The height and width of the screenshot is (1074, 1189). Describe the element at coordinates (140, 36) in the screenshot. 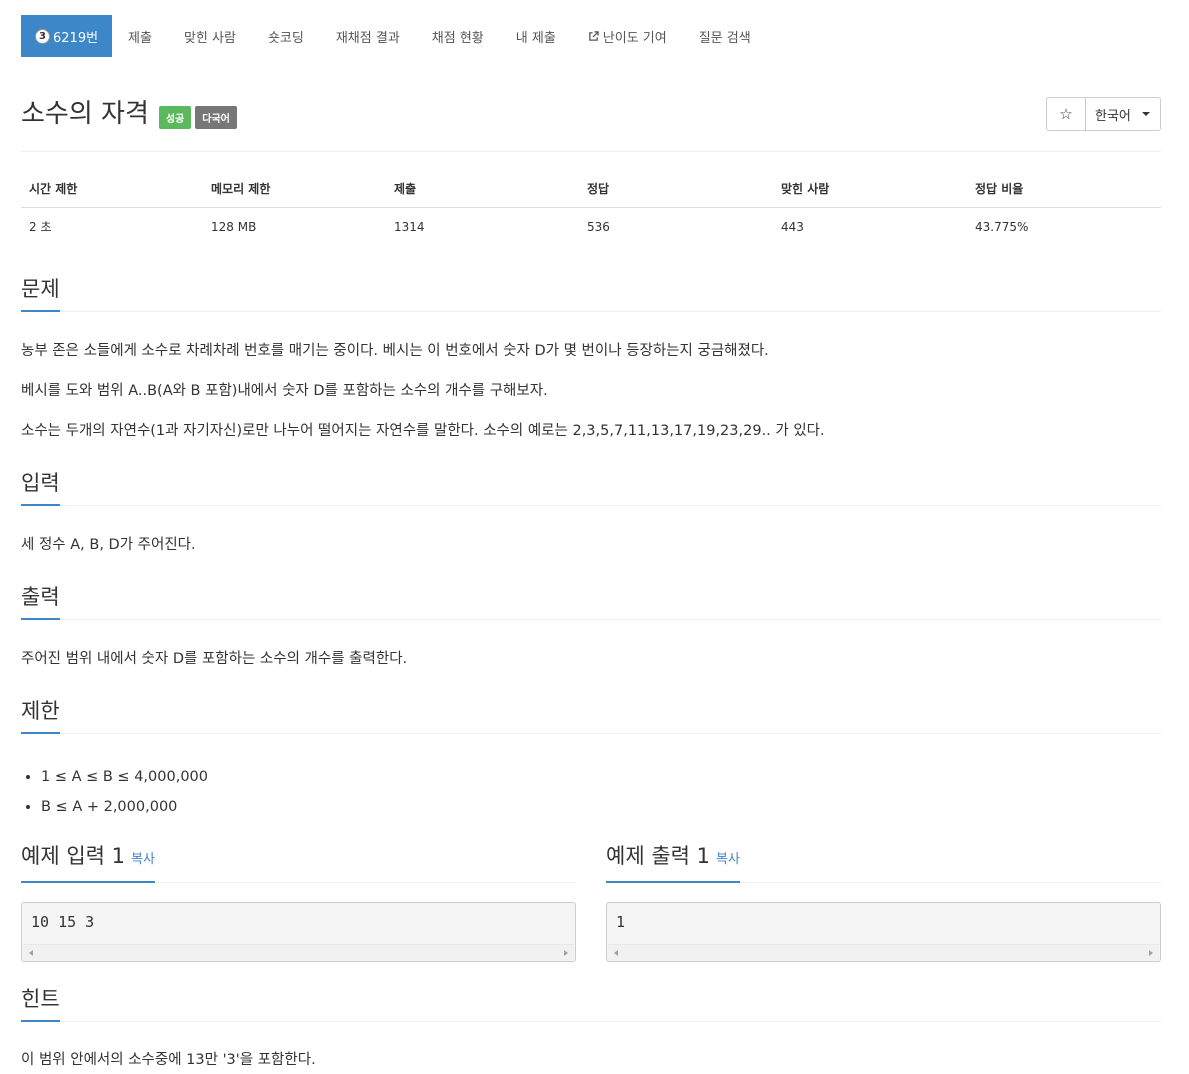

I see `nav-submit: 제출` at that location.